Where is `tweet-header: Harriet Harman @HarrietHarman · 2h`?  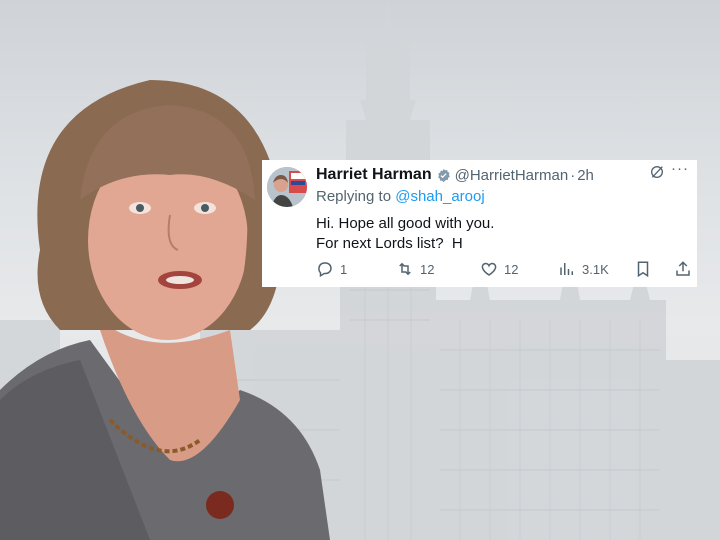 tweet-header: Harriet Harman @HarrietHarman · 2h is located at coordinates (502, 175).